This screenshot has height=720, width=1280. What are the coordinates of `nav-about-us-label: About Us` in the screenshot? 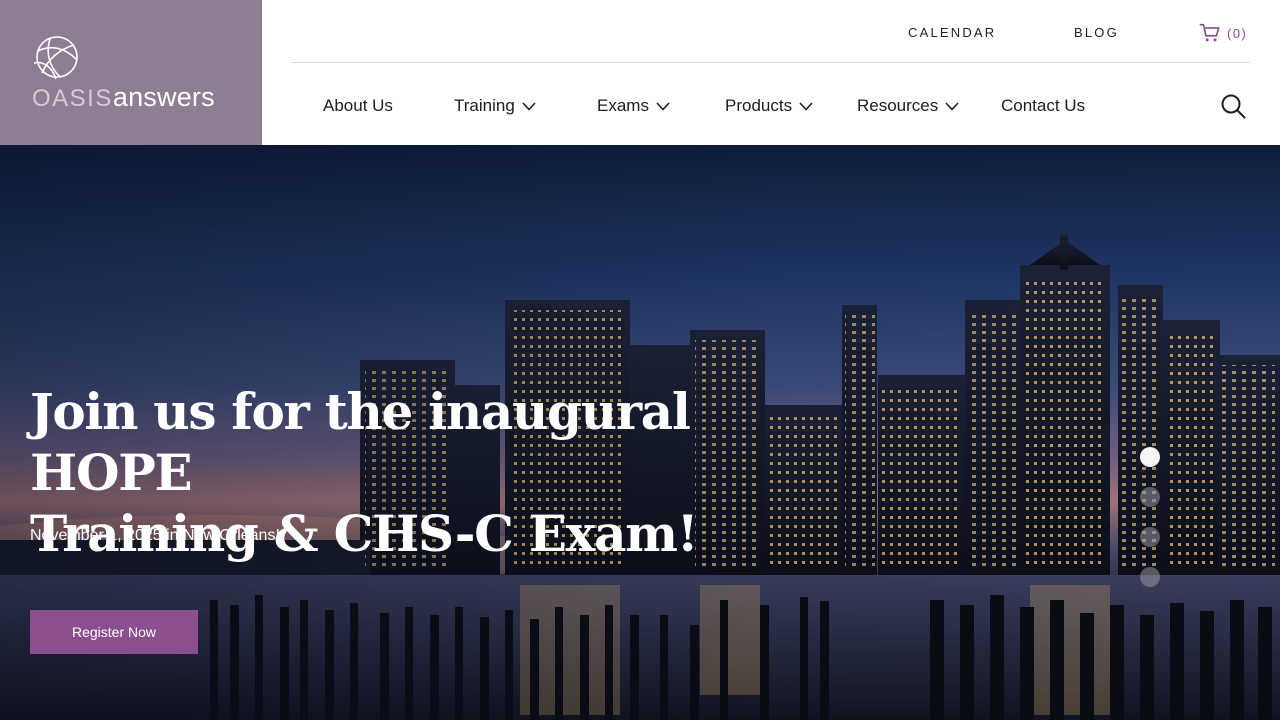 It's located at (358, 105).